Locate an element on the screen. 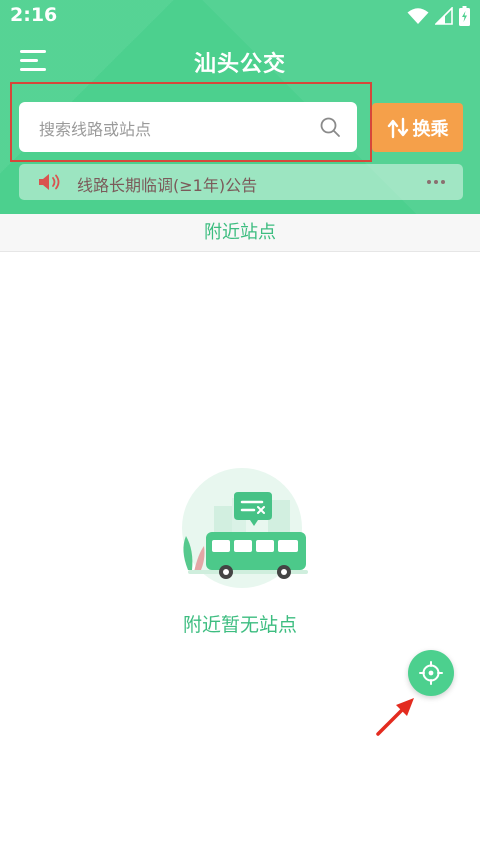  tab-nearby-stops: 附近站点 is located at coordinates (240, 233).